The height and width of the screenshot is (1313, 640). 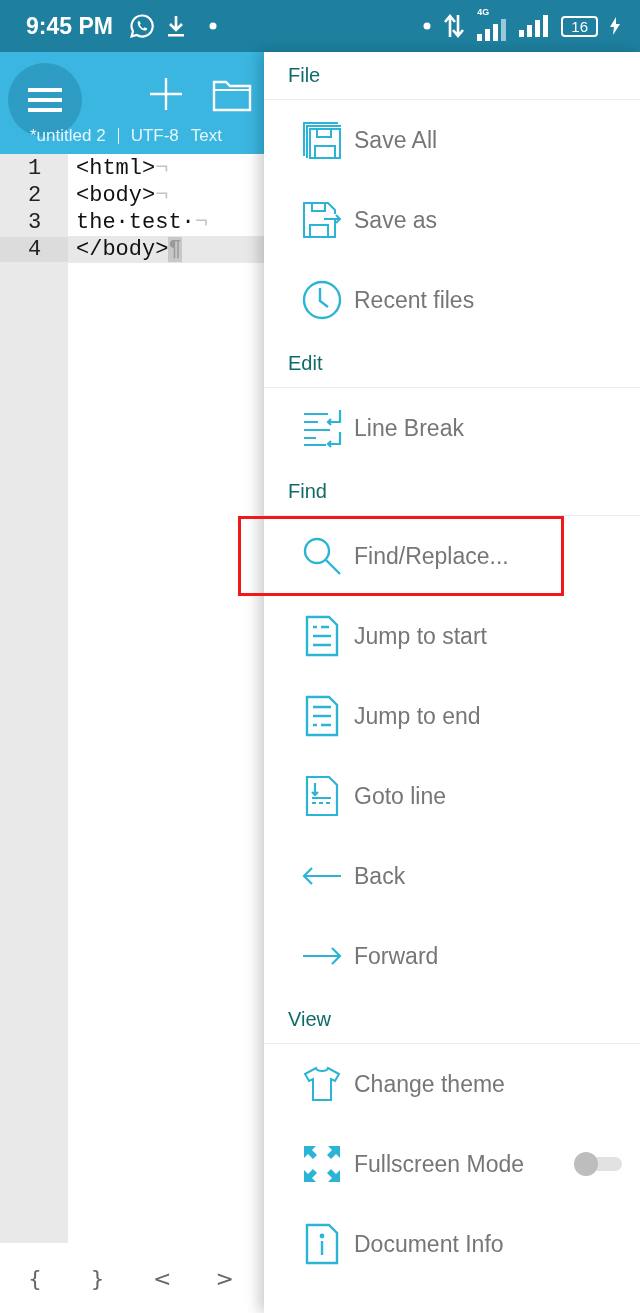 What do you see at coordinates (454, 26) in the screenshot?
I see `data-transfer-icon` at bounding box center [454, 26].